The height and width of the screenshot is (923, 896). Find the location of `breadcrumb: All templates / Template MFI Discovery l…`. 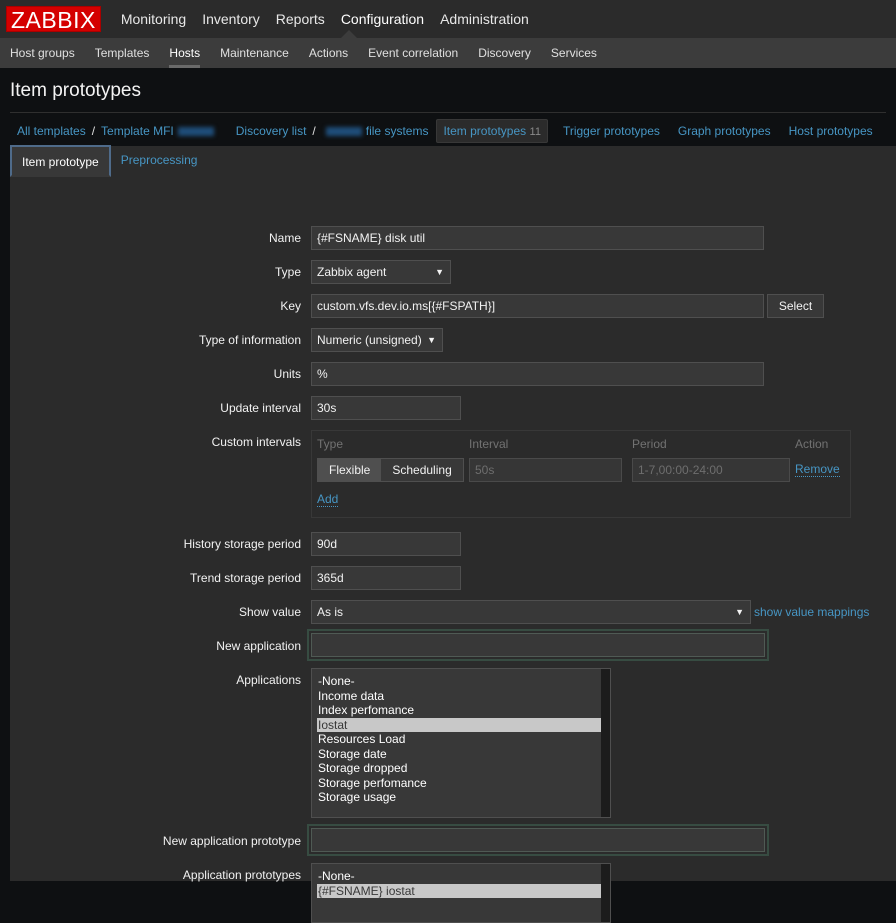

breadcrumb: All templates / Template MFI Discovery l… is located at coordinates (448, 131).